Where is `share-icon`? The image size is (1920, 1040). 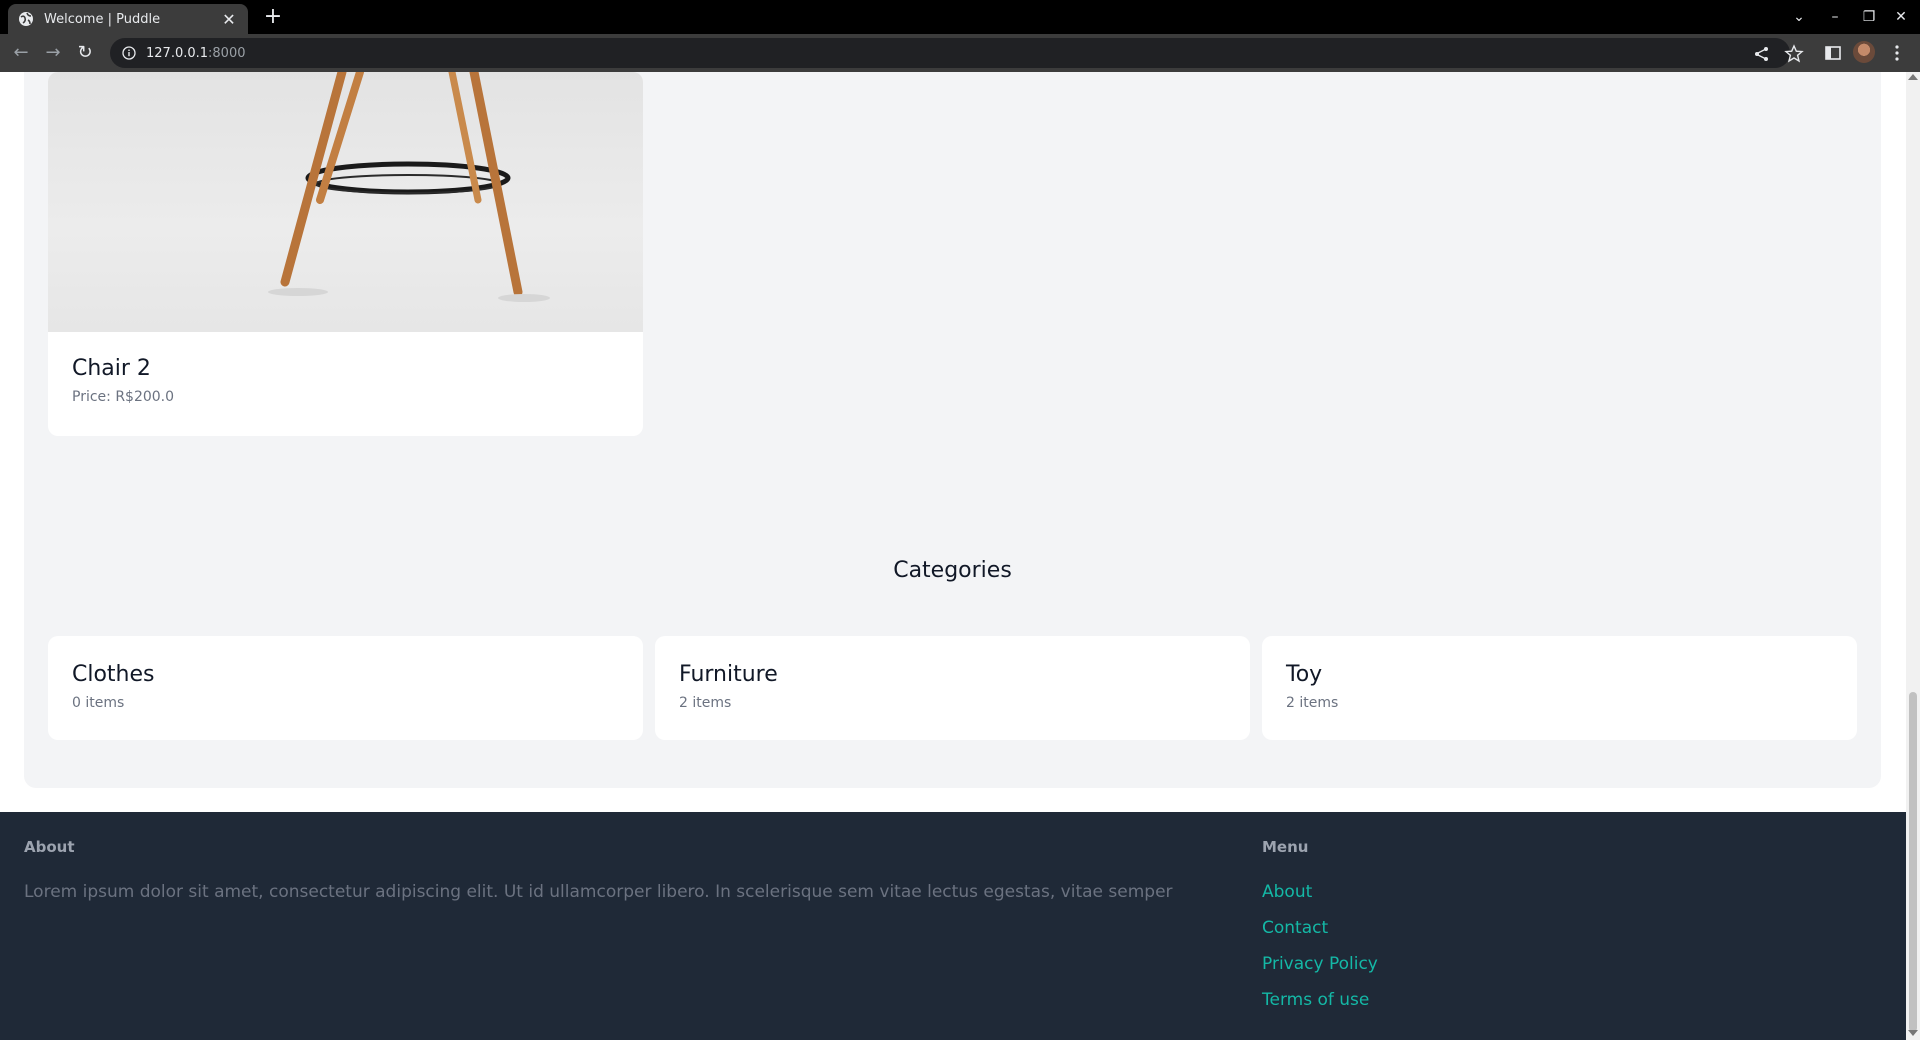
share-icon is located at coordinates (1762, 54).